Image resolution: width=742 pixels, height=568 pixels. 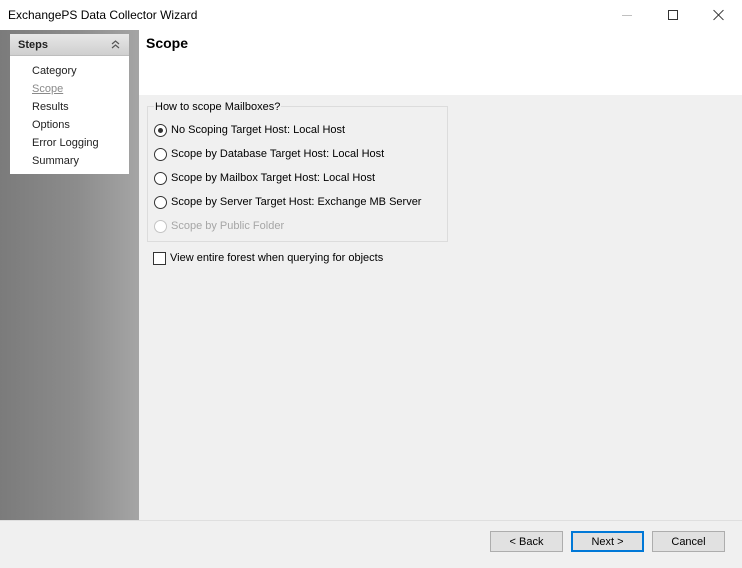 I want to click on minimize-icon, so click(x=627, y=15).